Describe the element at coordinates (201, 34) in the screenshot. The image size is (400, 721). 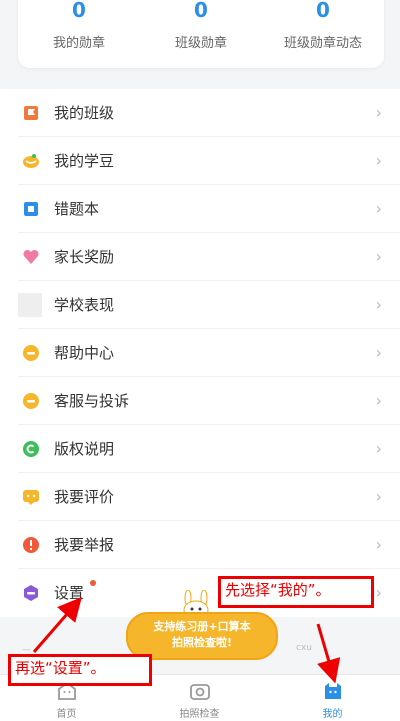
I see `stats-card: 0 我的勋章 0 班级勋章 0 班级勋章动态` at that location.